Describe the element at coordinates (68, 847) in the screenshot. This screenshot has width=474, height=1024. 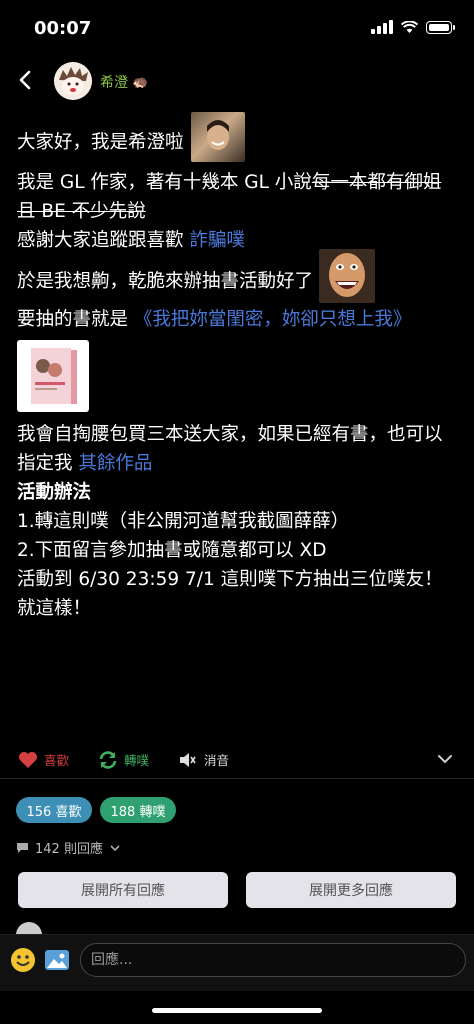
I see `responses-toggle: 142 則回應` at that location.